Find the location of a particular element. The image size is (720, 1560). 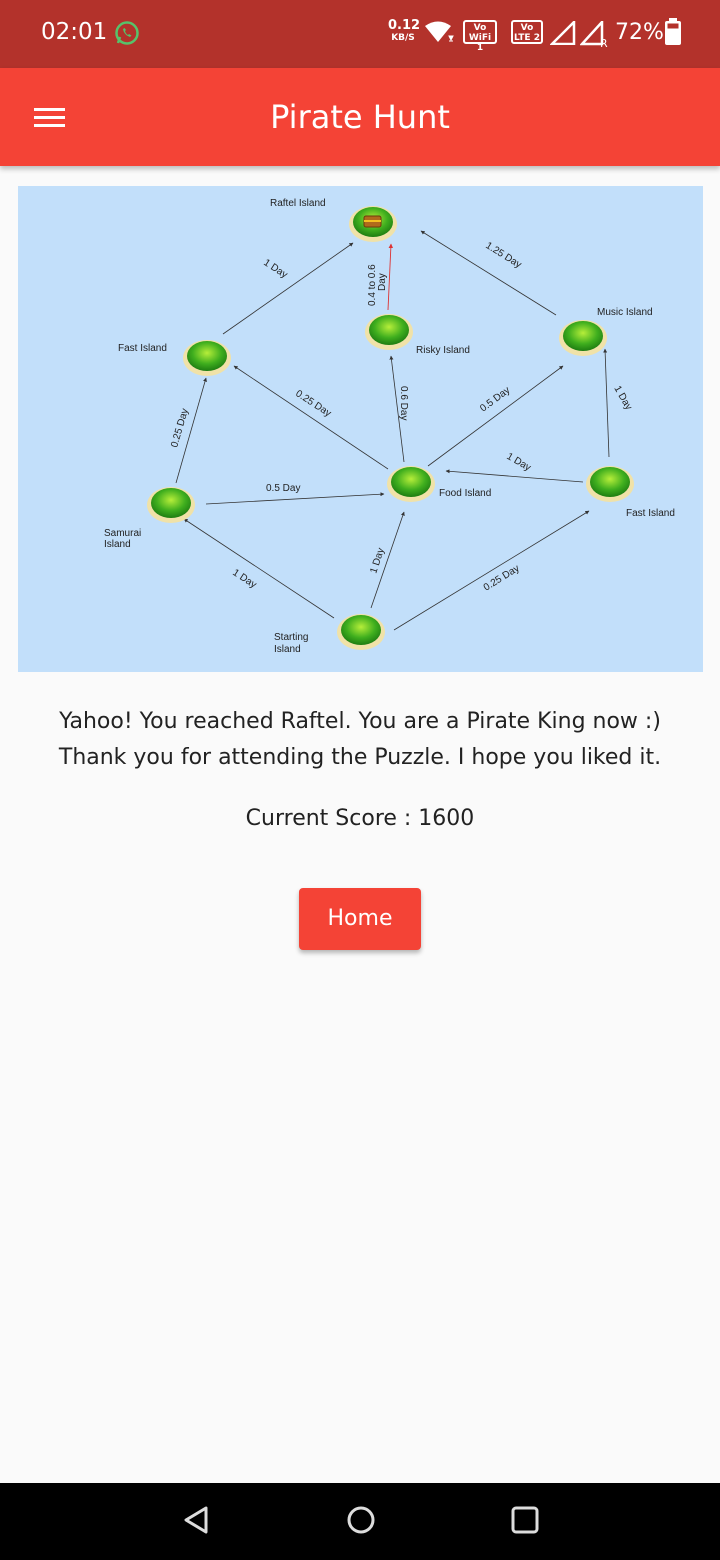

label-raftel-island: Raftel Island is located at coordinates (298, 203).